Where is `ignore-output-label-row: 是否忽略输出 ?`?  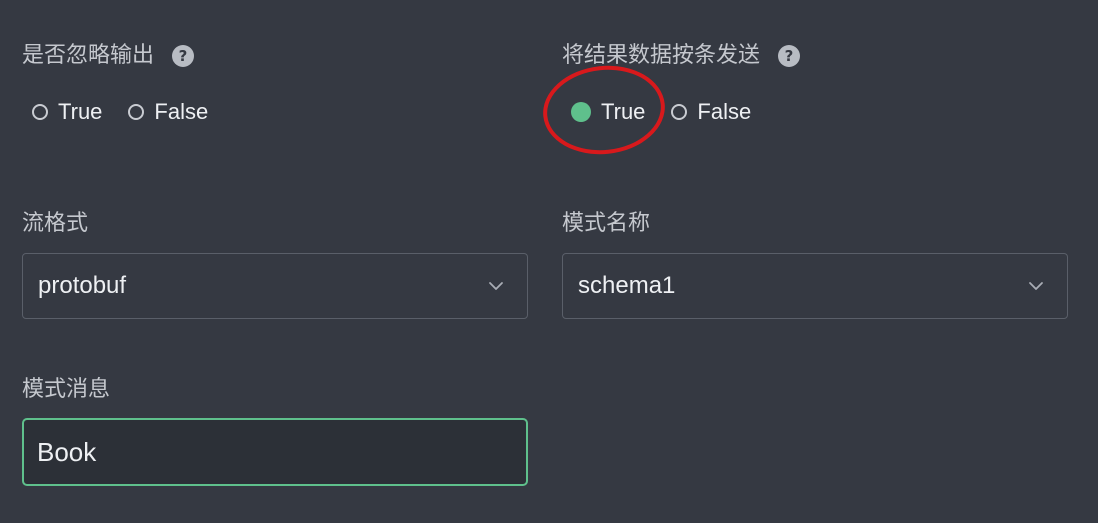 ignore-output-label-row: 是否忽略输出 ? is located at coordinates (108, 56).